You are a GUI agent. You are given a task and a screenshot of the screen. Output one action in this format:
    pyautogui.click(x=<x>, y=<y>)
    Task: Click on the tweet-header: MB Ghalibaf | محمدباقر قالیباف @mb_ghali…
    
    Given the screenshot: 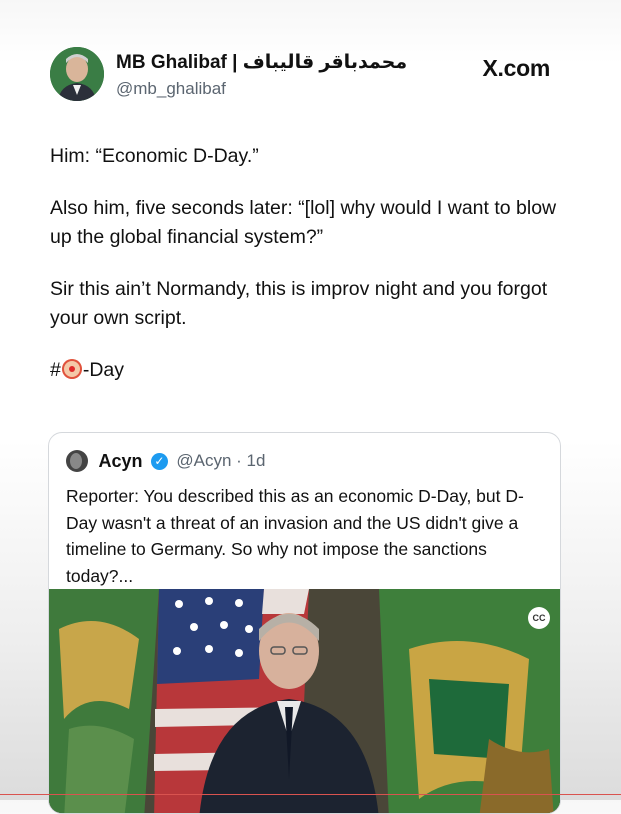 What is the action you would take?
    pyautogui.click(x=305, y=77)
    